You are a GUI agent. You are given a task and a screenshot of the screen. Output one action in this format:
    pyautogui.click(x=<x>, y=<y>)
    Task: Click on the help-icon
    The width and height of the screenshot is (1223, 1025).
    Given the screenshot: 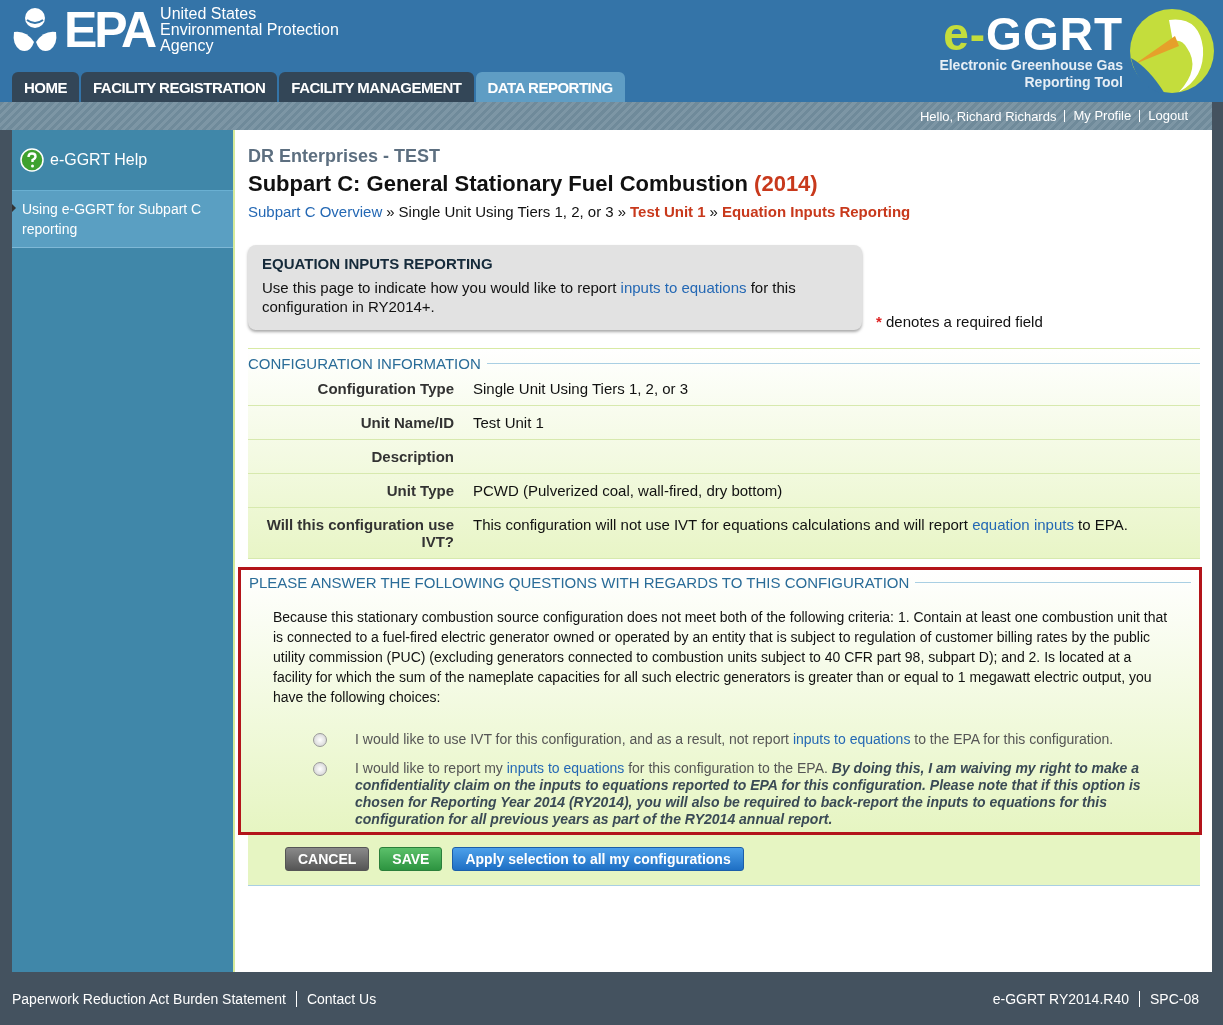 What is the action you would take?
    pyautogui.click(x=32, y=160)
    